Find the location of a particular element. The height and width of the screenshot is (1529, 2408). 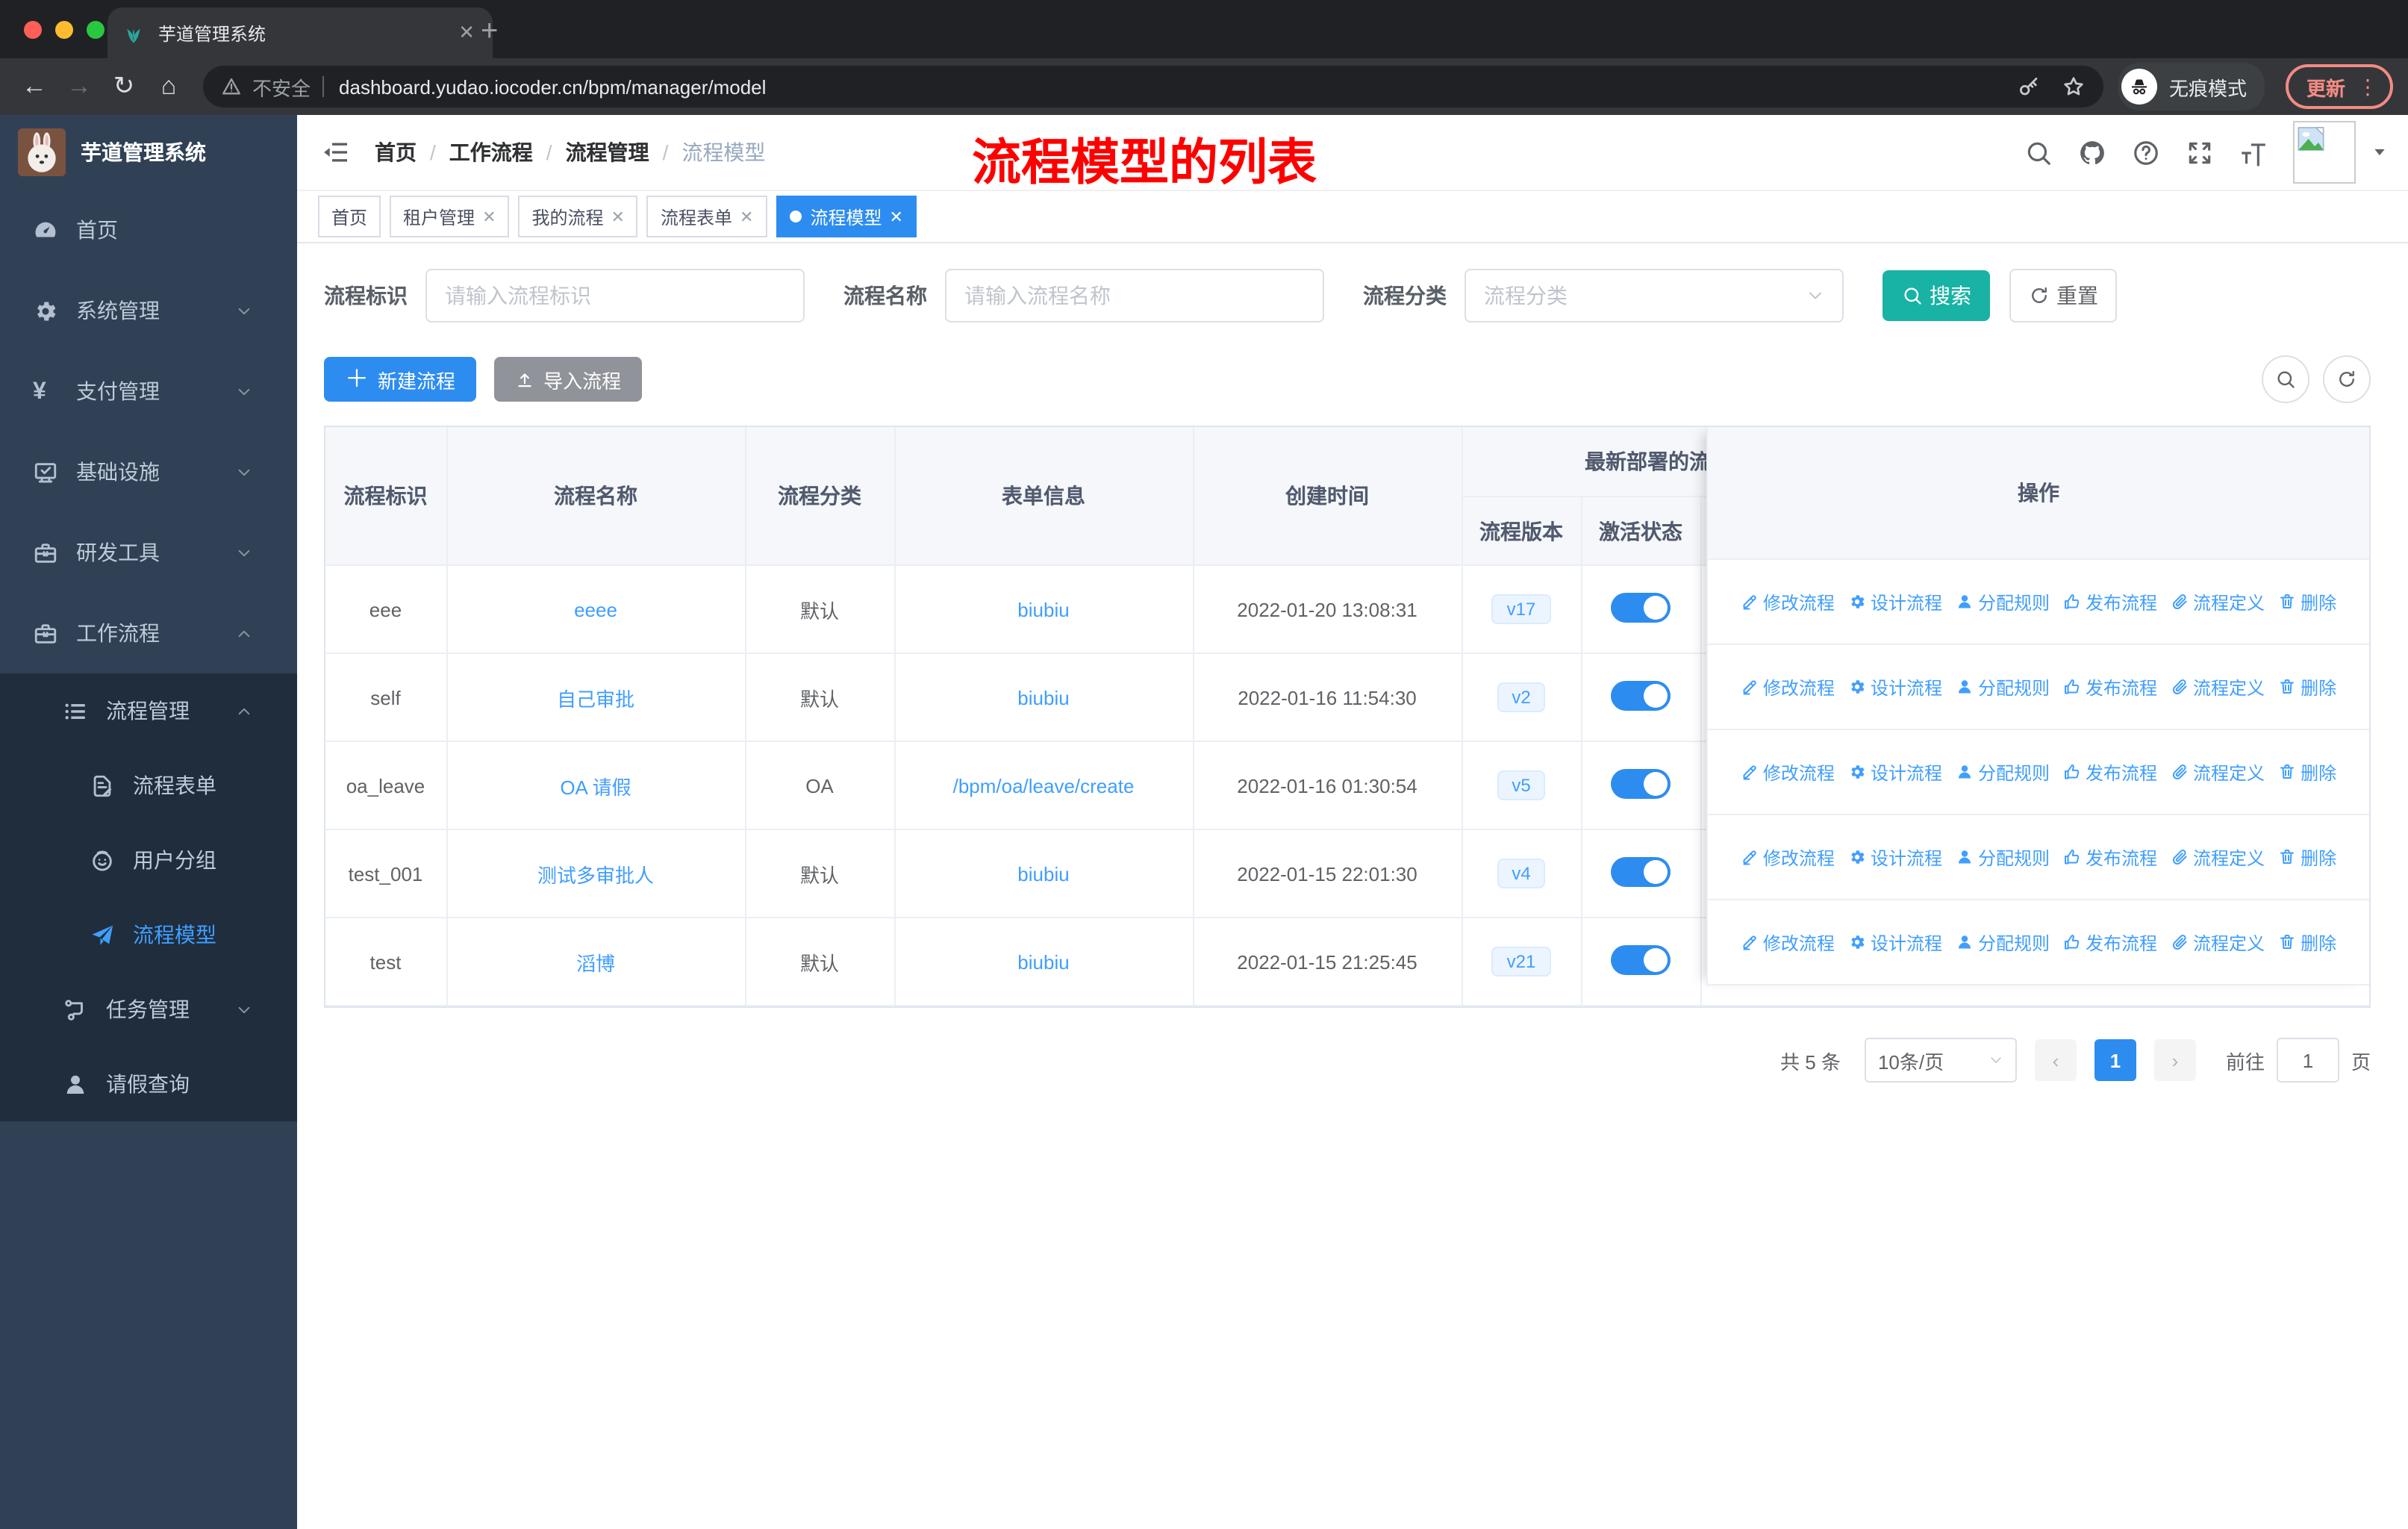

close-window-button is located at coordinates (33, 30).